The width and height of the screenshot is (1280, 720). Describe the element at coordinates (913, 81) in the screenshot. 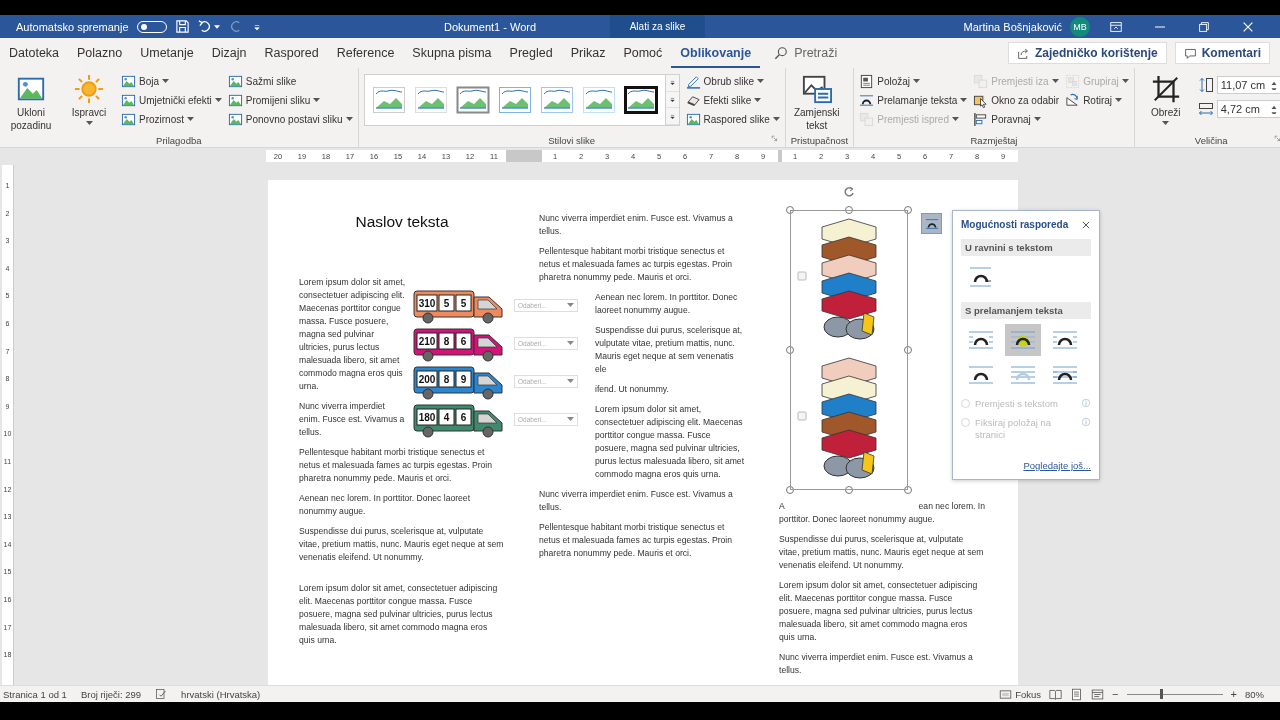

I see `ribbon-button: Položaj` at that location.